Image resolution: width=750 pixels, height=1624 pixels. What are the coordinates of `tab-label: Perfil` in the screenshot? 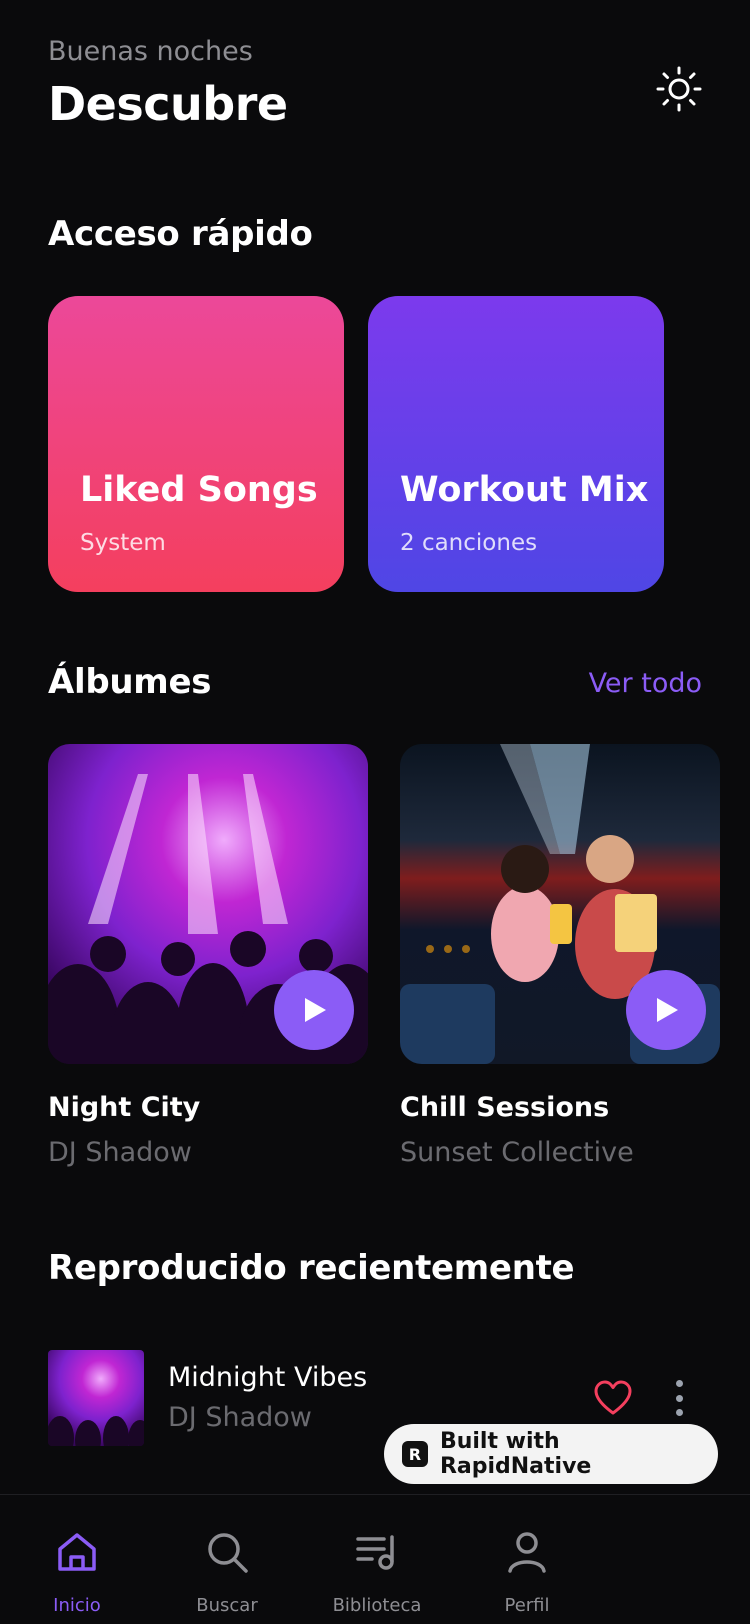 It's located at (527, 1605).